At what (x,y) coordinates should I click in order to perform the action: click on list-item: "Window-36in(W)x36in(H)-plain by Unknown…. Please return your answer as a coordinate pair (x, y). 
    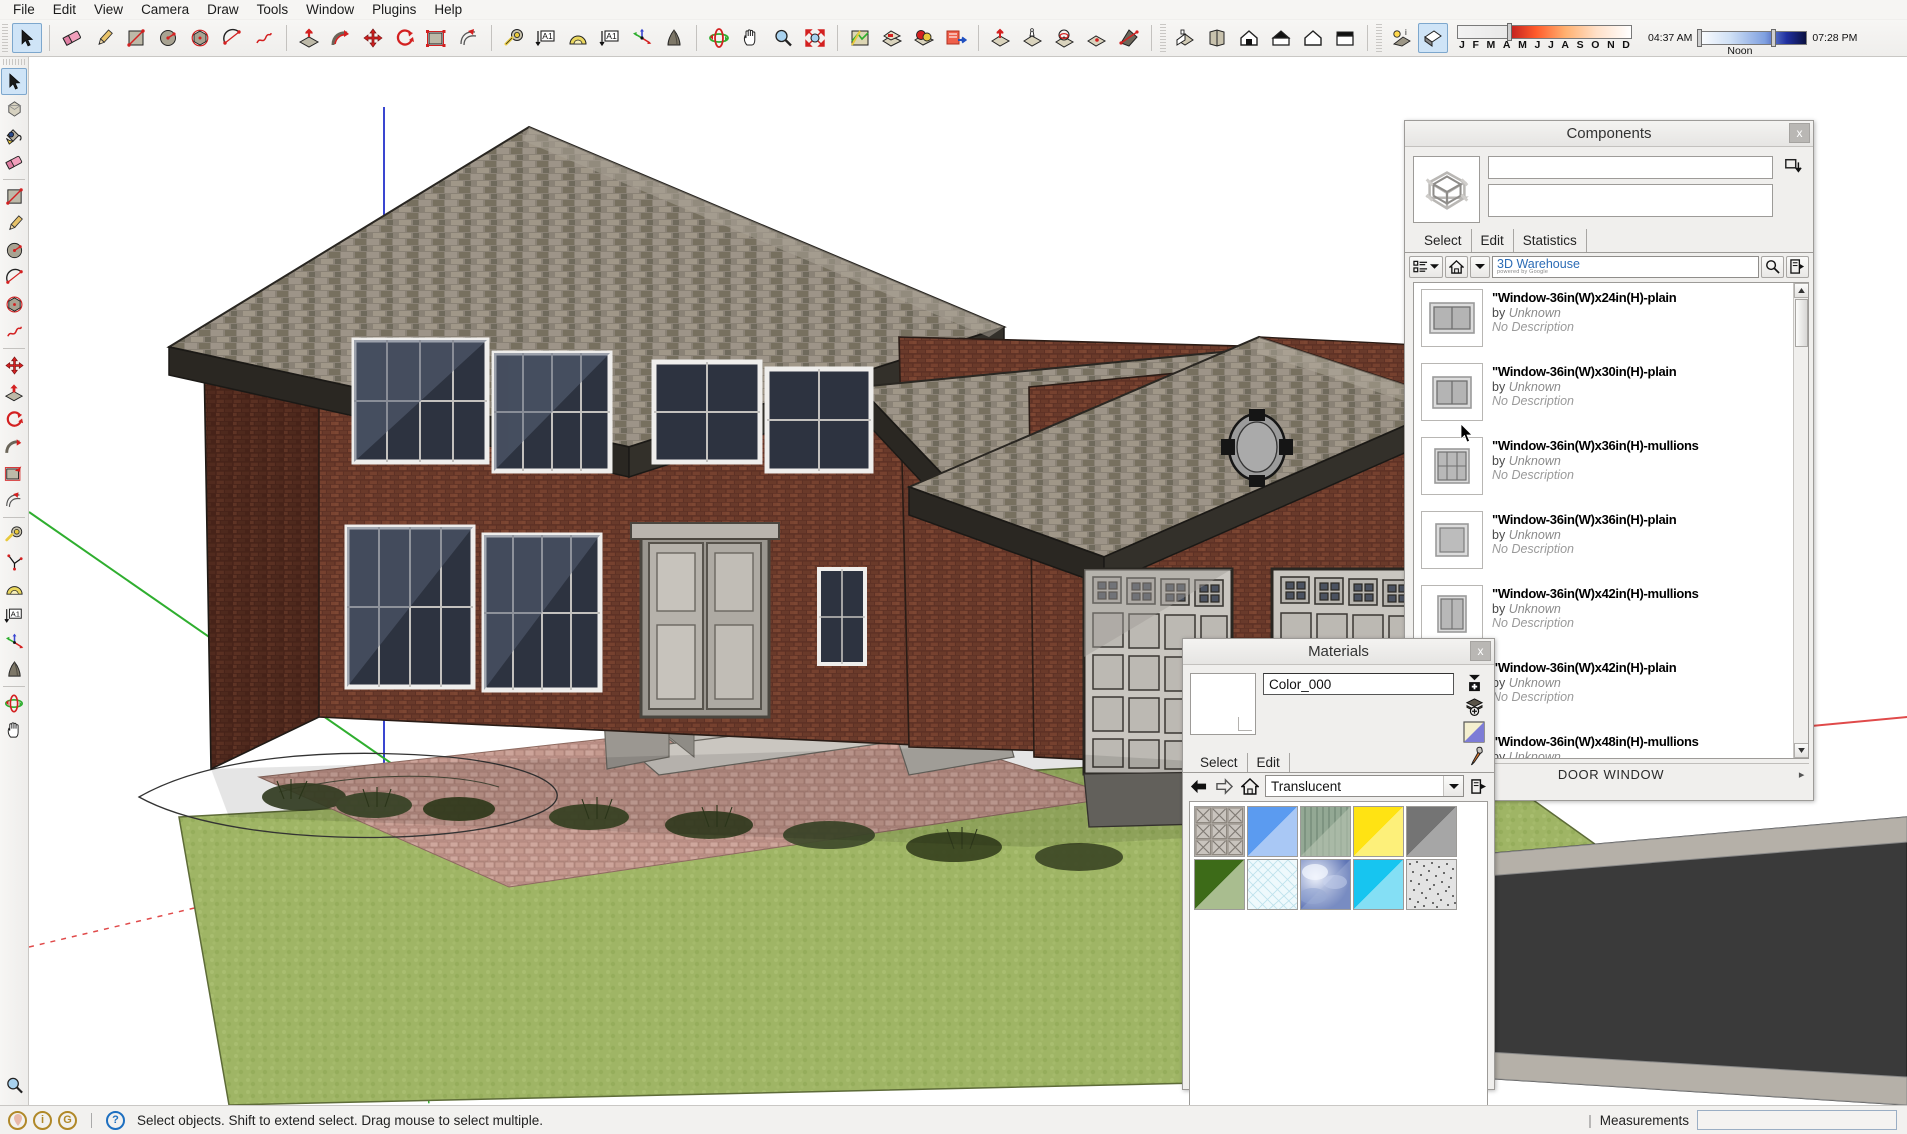
    Looking at the image, I should click on (1611, 542).